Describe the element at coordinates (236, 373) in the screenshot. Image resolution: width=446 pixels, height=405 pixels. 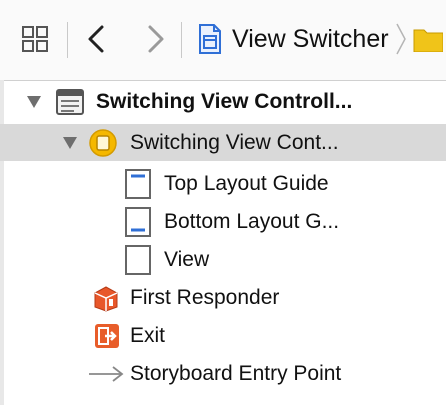
I see `entry-point-label: Storyboard Entry Point` at that location.